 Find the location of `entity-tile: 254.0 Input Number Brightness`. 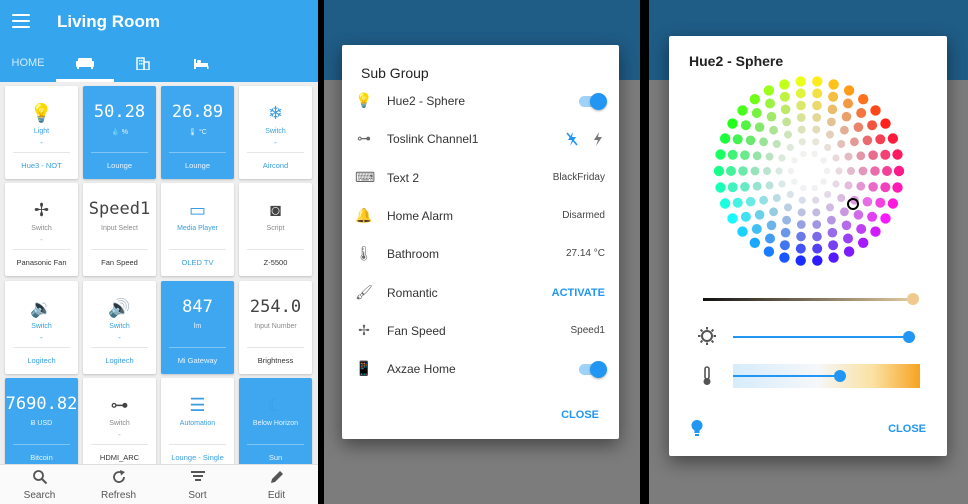

entity-tile: 254.0 Input Number Brightness is located at coordinates (275, 327).